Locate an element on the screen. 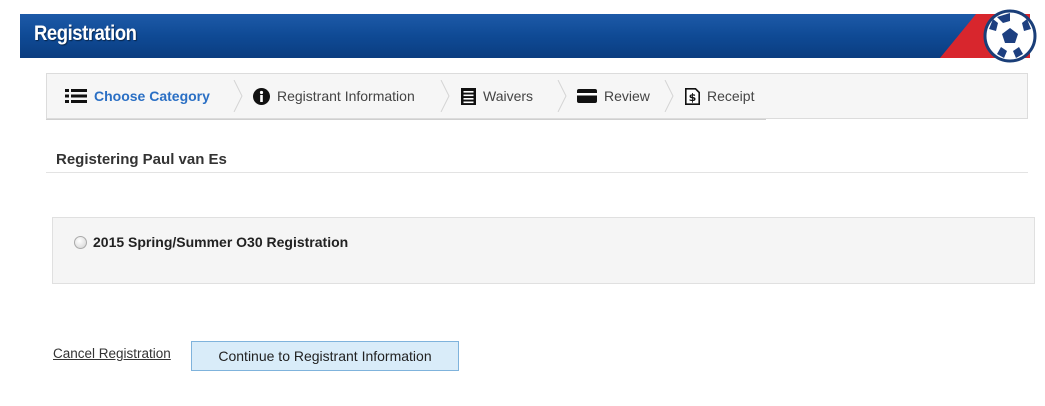 Image resolution: width=1045 pixels, height=406 pixels. step-choose-category: Choose Category is located at coordinates (137, 96).